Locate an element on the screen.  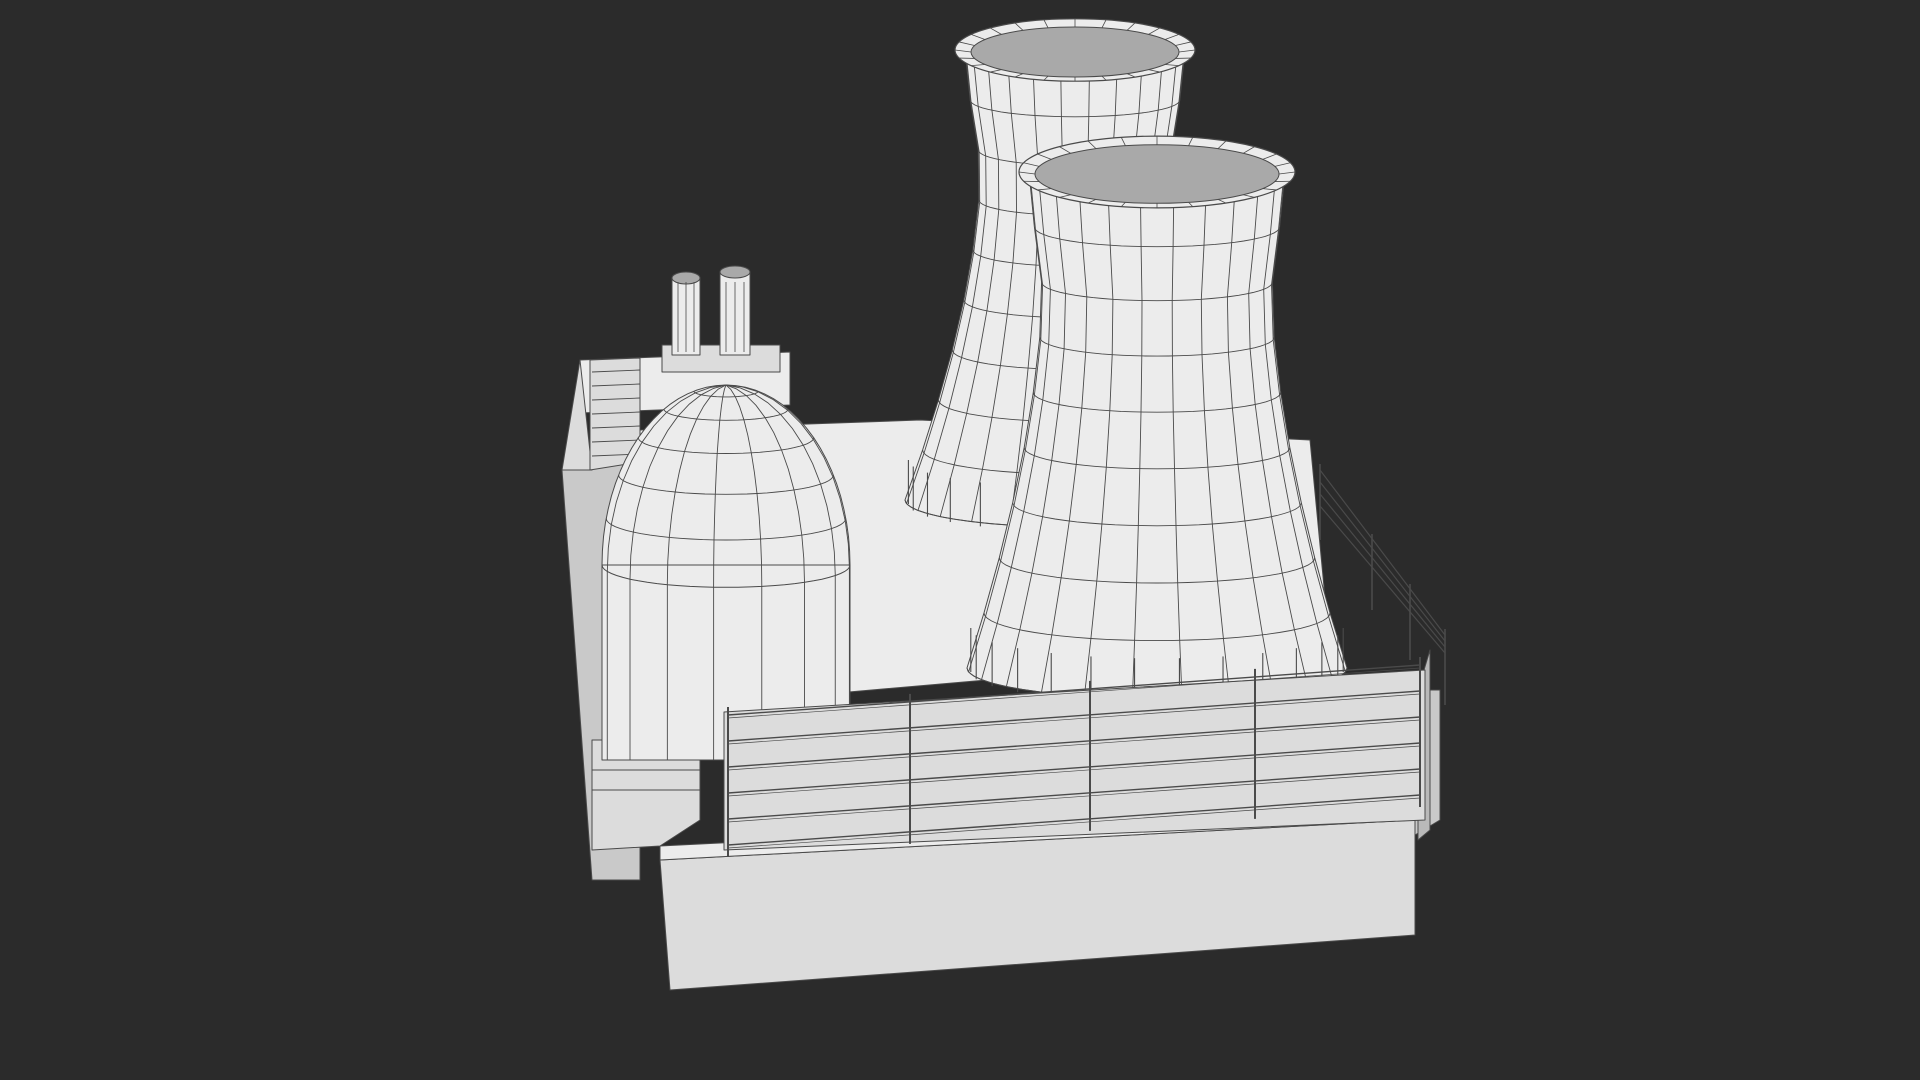
cooling-tower-front-inner-opening is located at coordinates (1157, 174).